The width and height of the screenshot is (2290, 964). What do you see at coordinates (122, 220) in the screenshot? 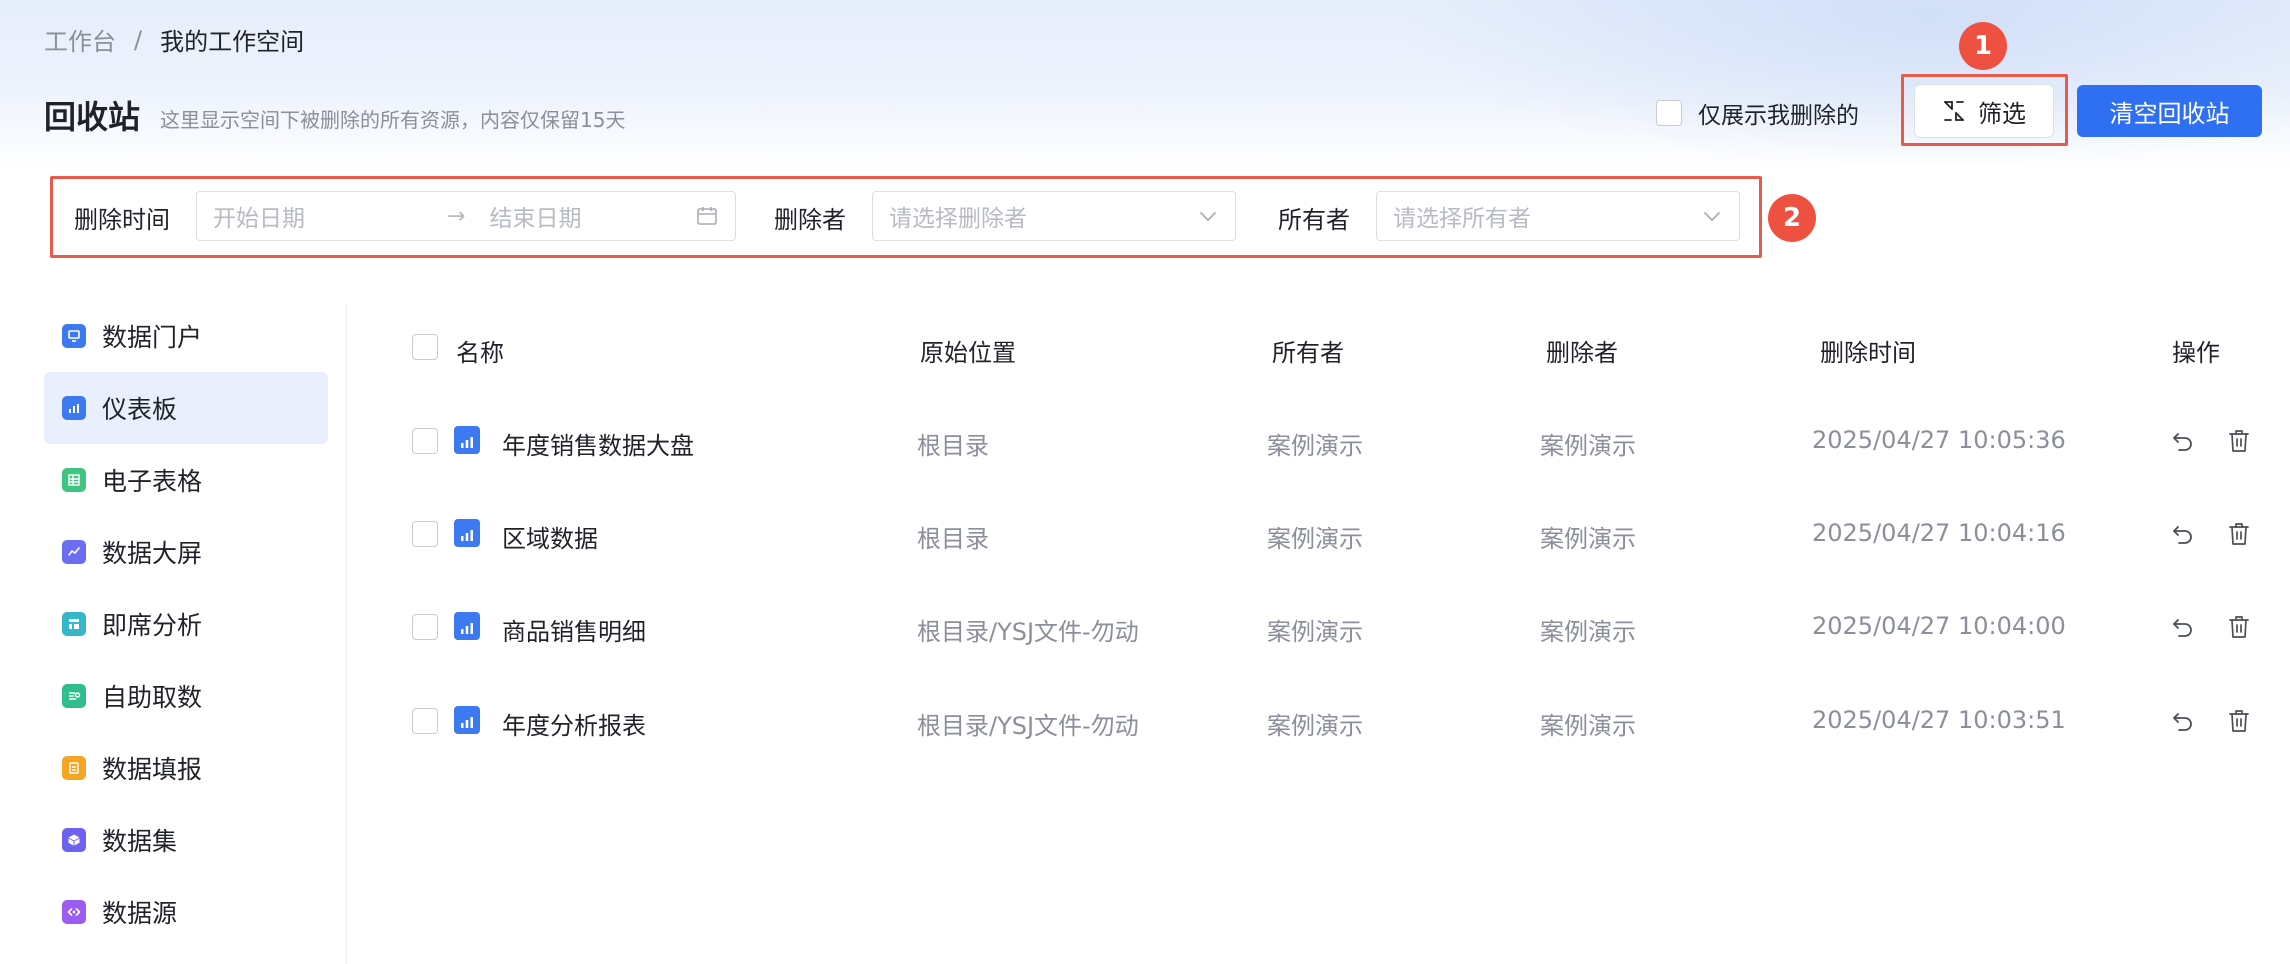
I see `delete-time-label: 删除时间` at bounding box center [122, 220].